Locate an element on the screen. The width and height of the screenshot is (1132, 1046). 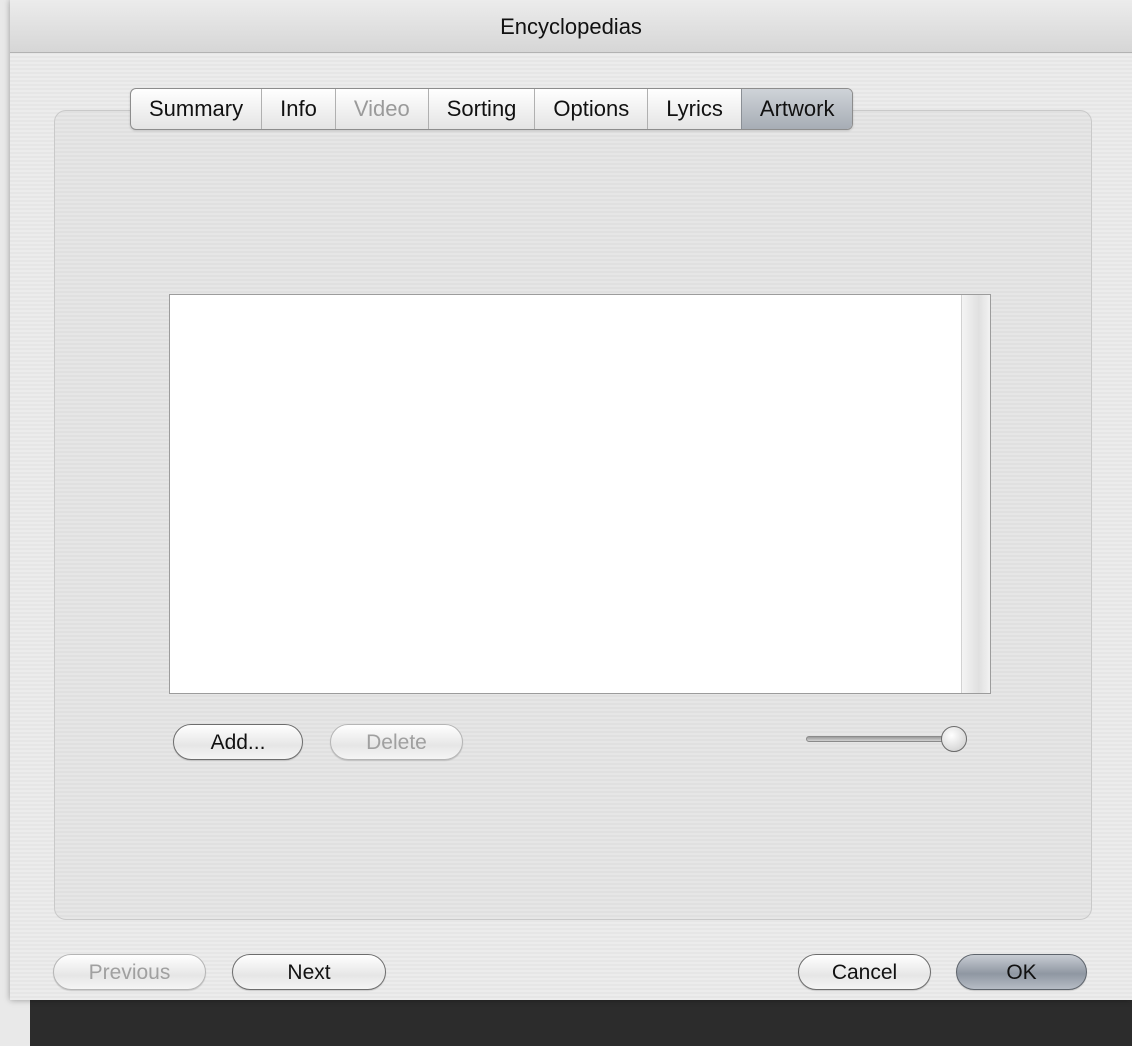
tab-options: Options is located at coordinates (590, 109).